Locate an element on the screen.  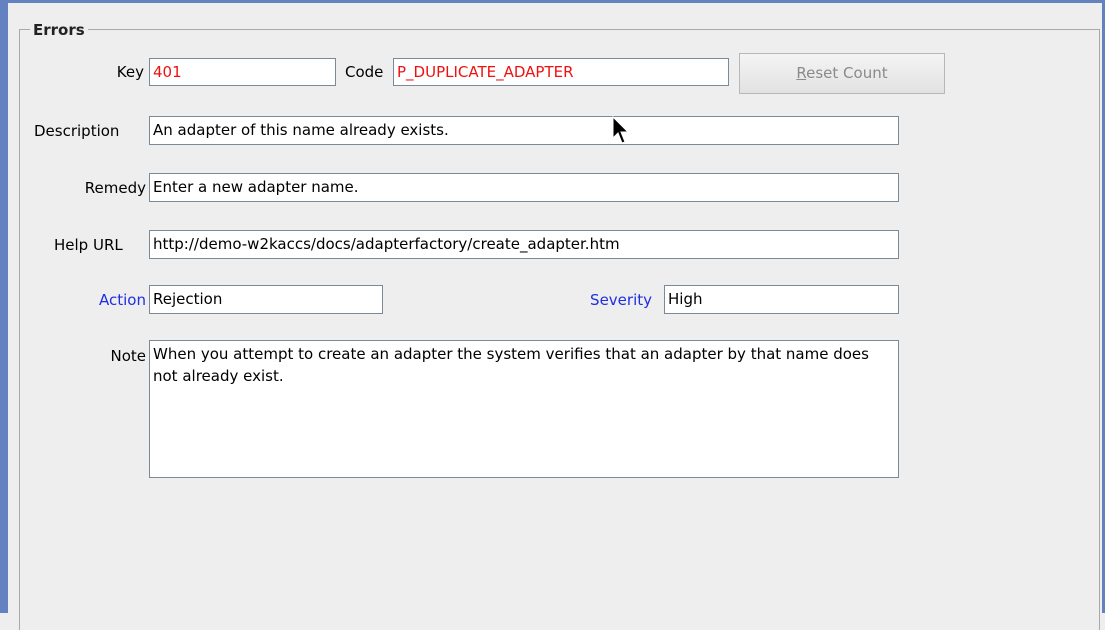
key-field: 401 is located at coordinates (242, 72).